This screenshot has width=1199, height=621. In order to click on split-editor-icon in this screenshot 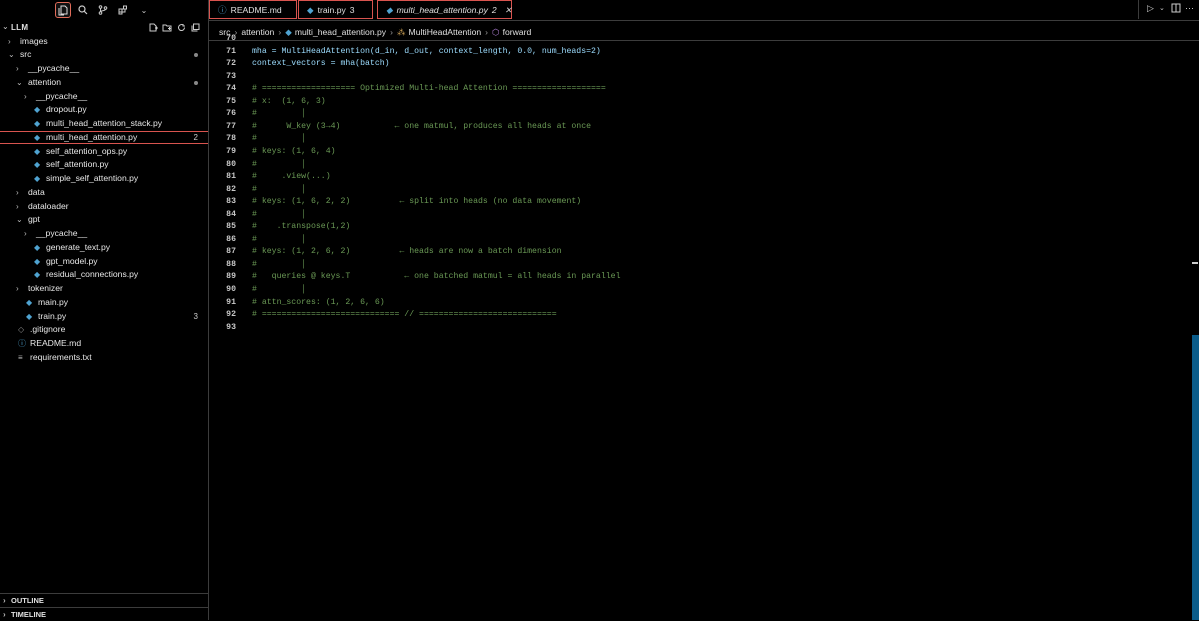, I will do `click(1176, 9)`.